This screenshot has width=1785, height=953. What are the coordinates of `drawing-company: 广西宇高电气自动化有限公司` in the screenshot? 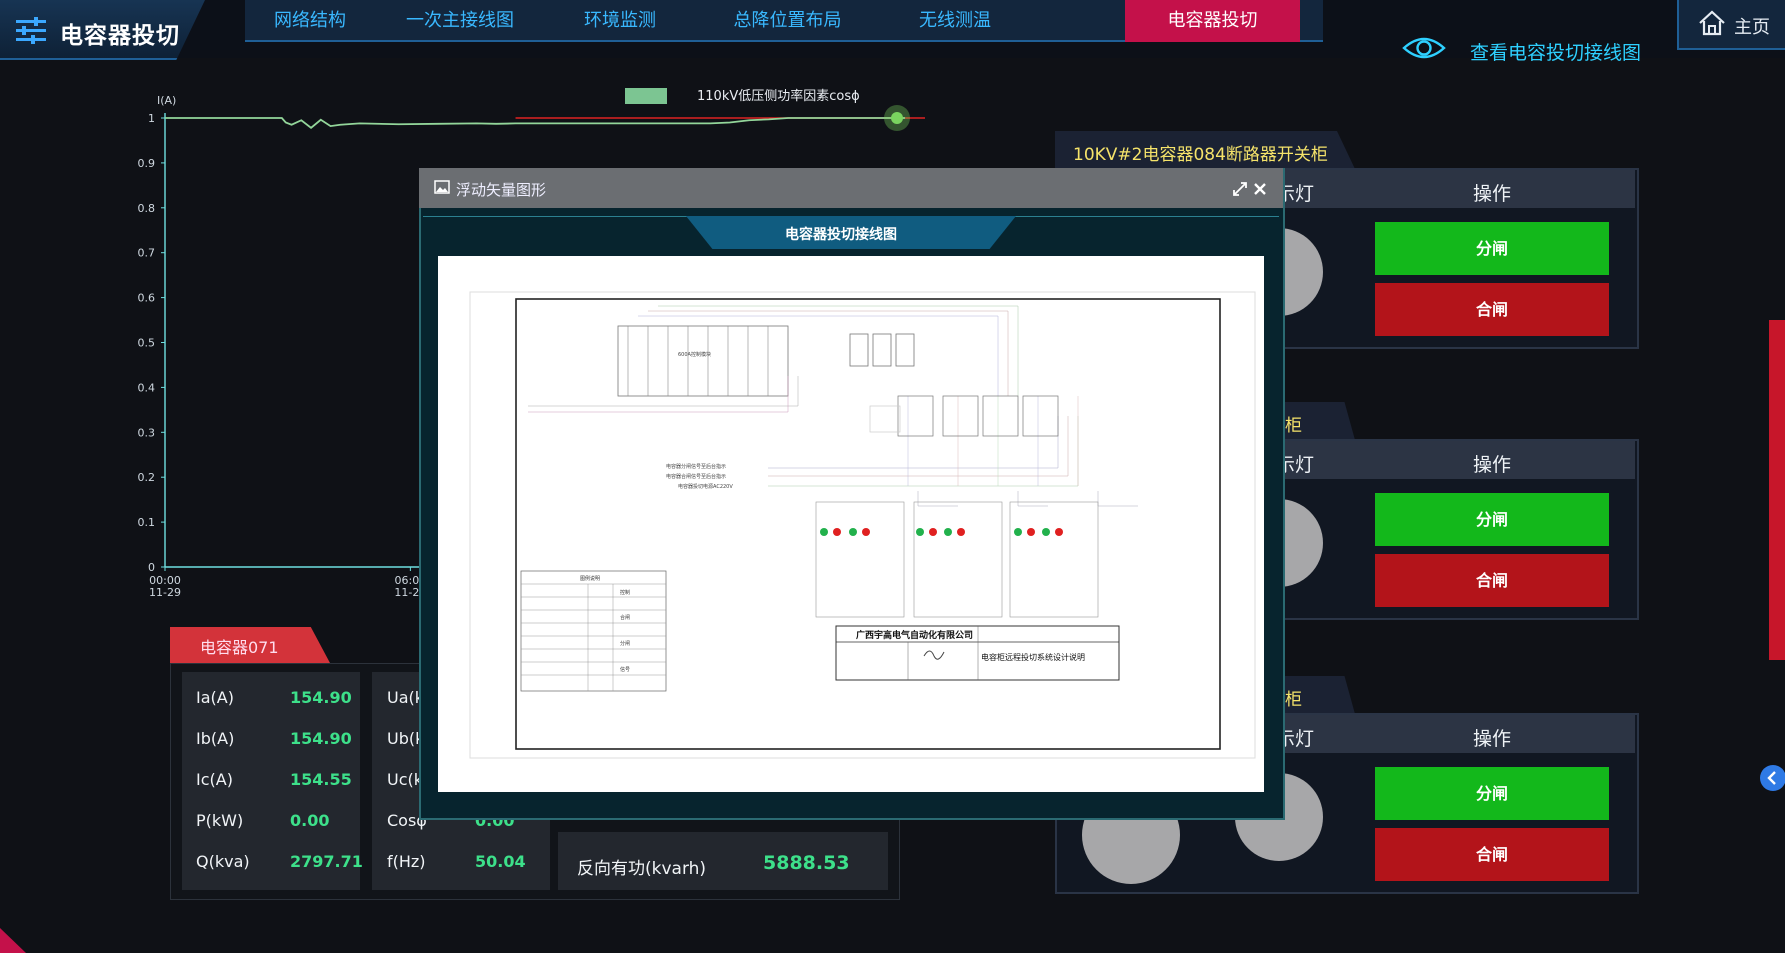 It's located at (914, 635).